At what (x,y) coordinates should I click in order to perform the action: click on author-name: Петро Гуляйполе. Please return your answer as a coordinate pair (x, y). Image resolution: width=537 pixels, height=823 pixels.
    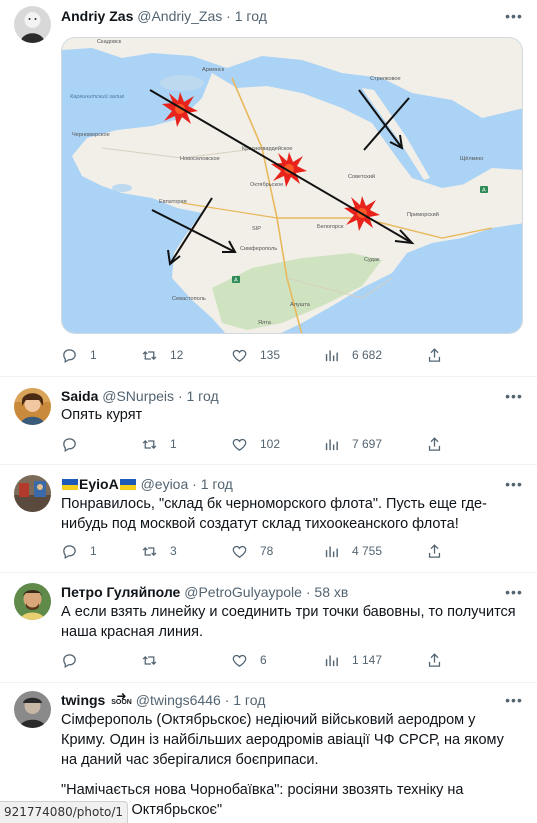
    Looking at the image, I should click on (120, 592).